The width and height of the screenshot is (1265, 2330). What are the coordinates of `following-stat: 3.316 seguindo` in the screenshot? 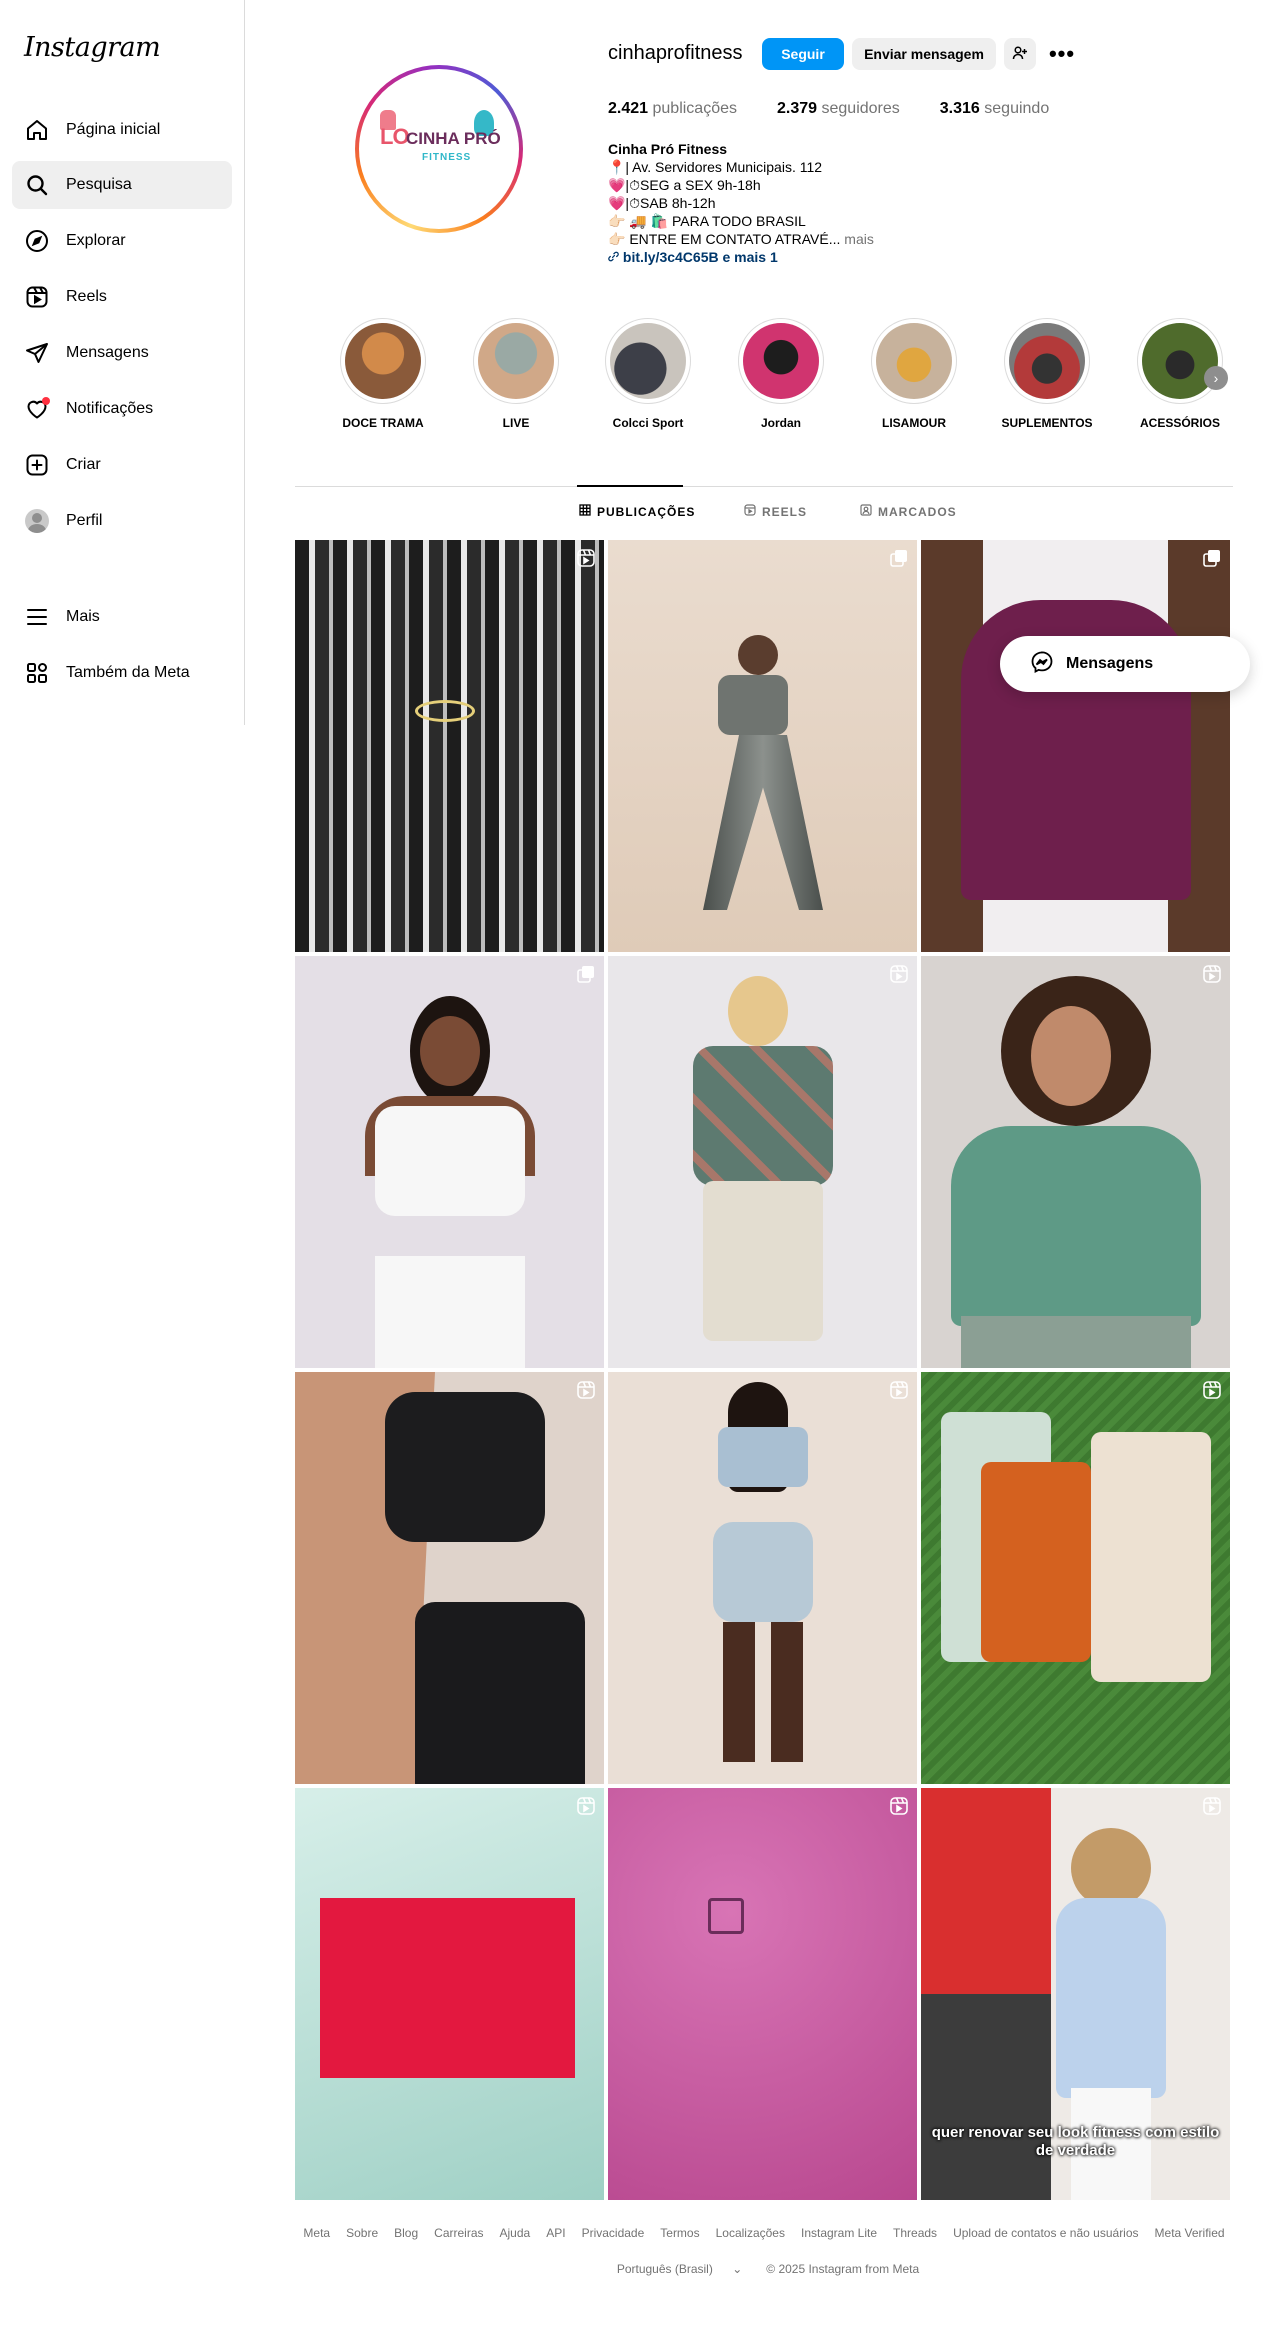 It's located at (994, 109).